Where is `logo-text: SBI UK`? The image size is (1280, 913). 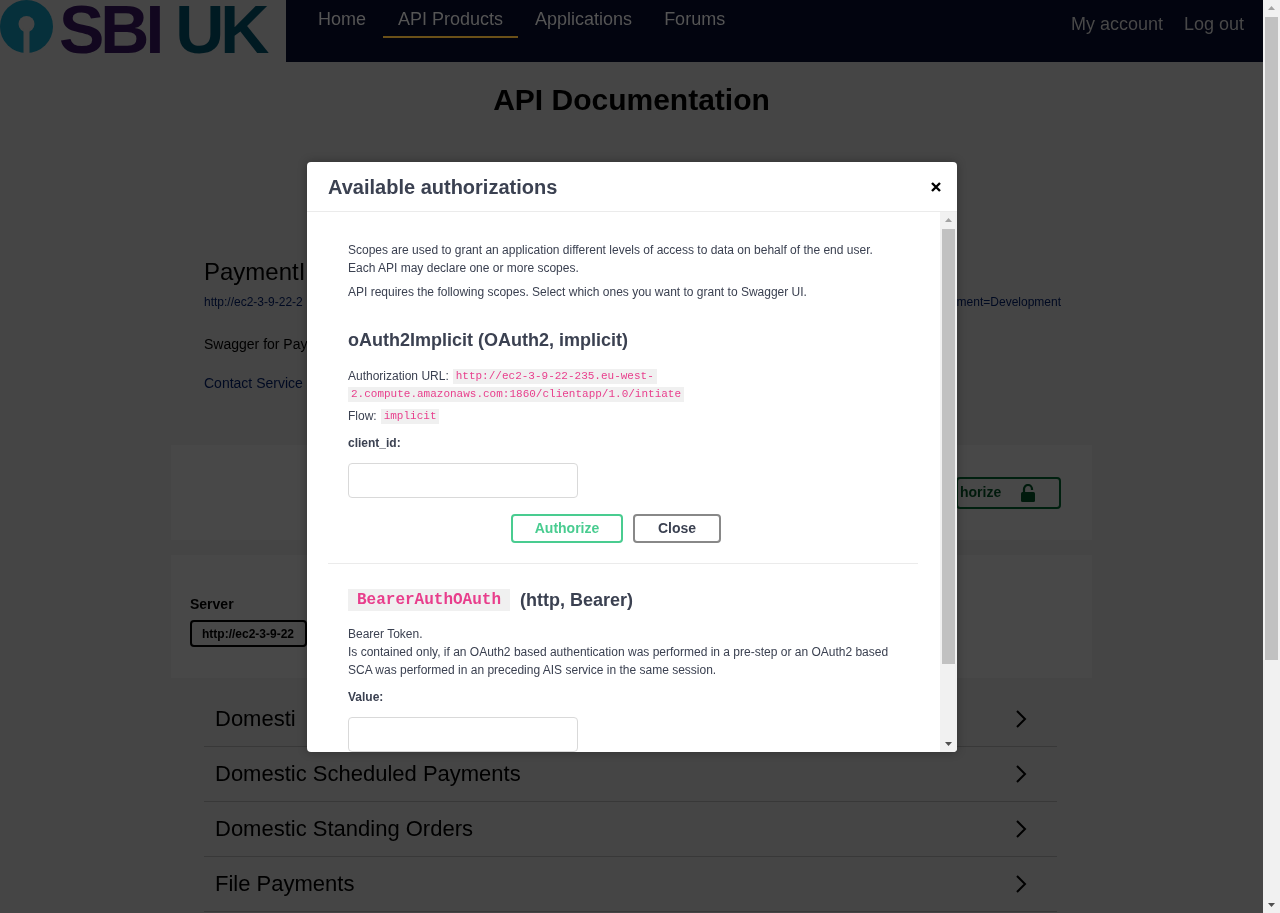 logo-text: SBI UK is located at coordinates (162, 29).